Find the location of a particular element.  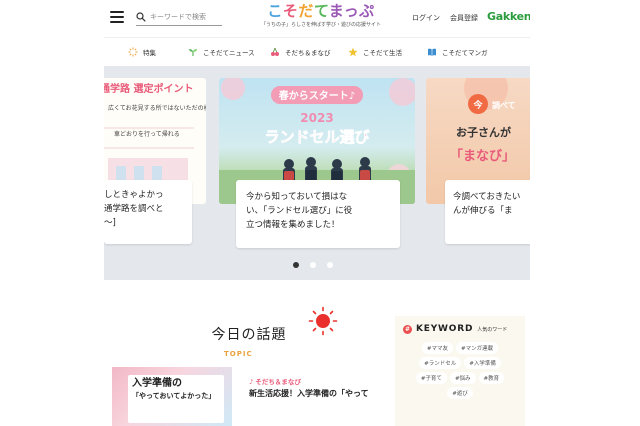

slide-image-text: 車どおりを行って帰れる is located at coordinates (147, 134).